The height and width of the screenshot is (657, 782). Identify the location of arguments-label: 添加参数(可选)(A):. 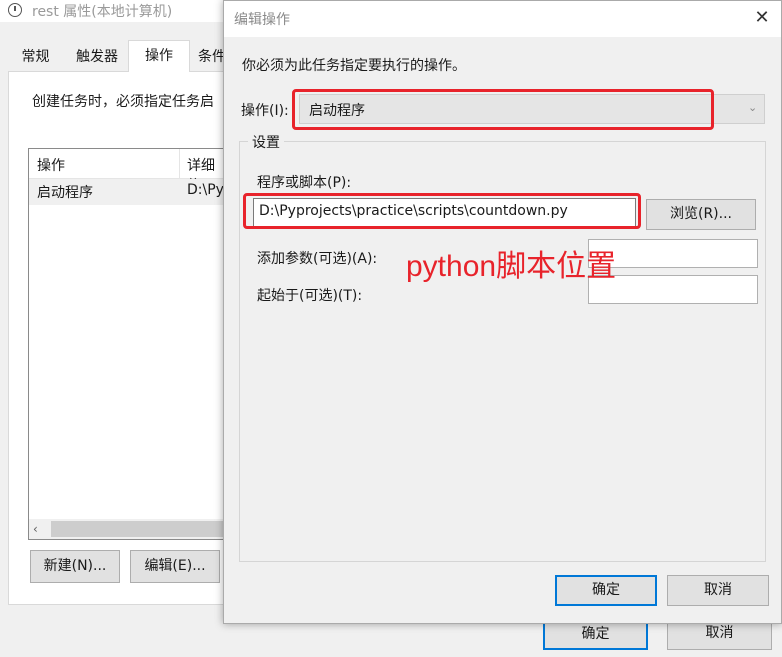
(317, 259).